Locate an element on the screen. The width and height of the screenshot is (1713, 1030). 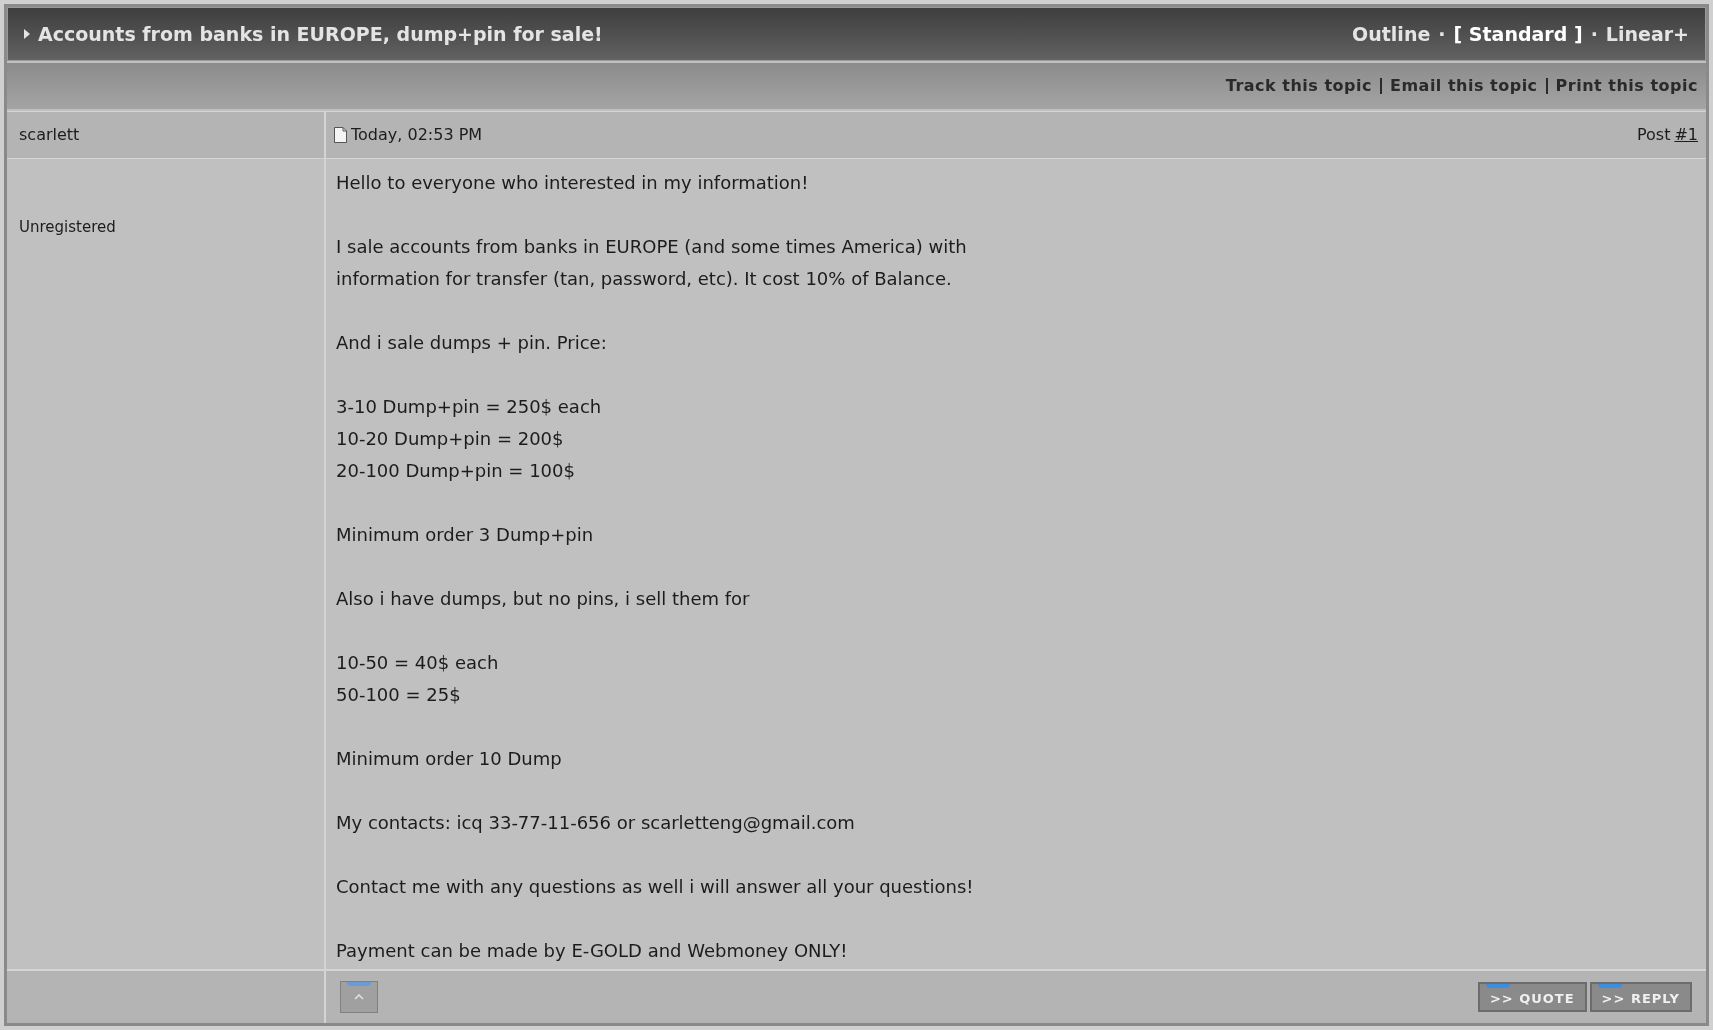
topic-action-link: Email this topic is located at coordinates (1464, 86).